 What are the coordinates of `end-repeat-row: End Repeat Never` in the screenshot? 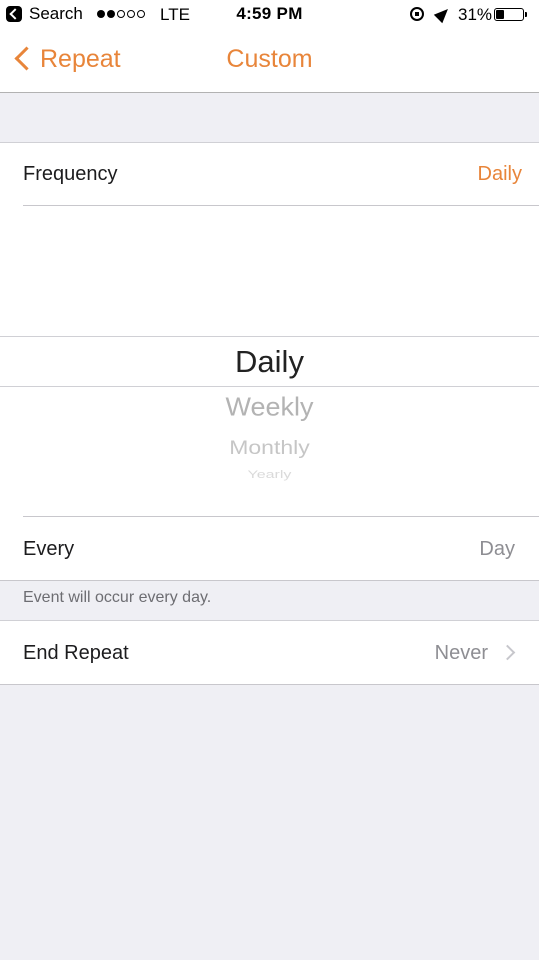 It's located at (269, 652).